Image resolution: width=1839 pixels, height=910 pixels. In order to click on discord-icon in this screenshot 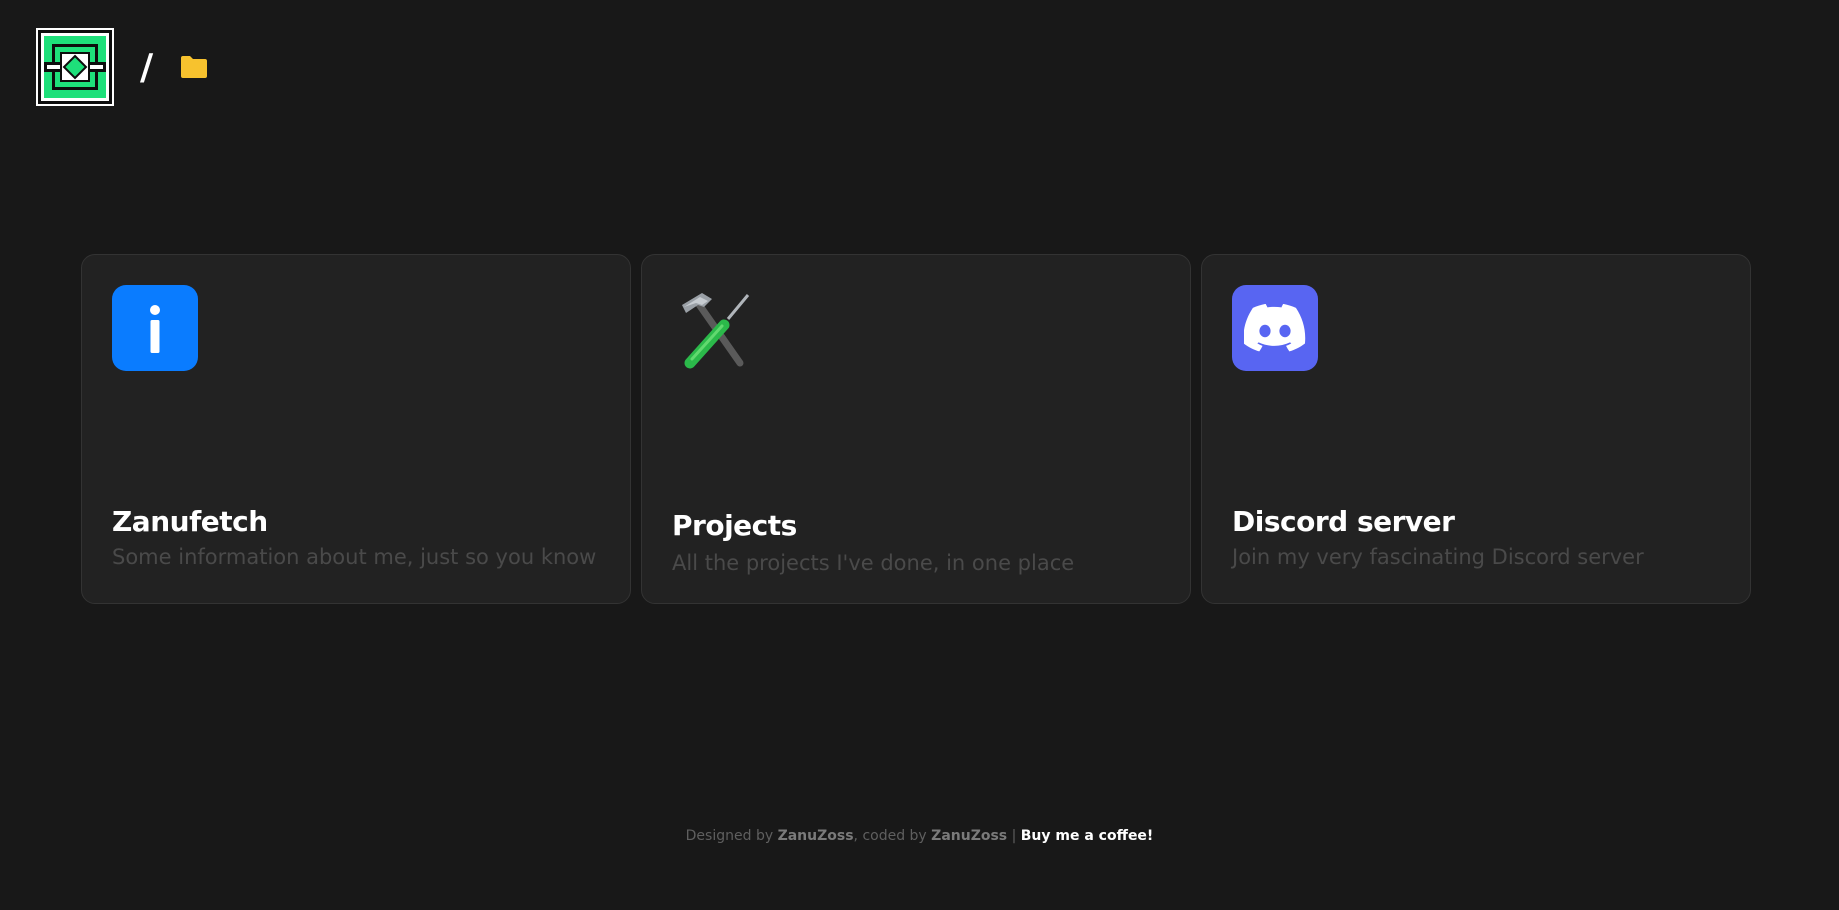, I will do `click(1275, 328)`.